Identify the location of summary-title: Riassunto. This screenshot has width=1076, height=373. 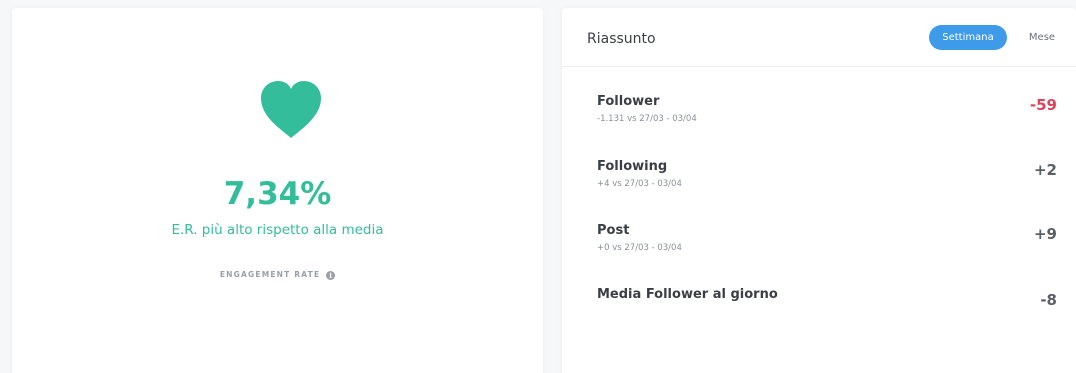
(621, 39).